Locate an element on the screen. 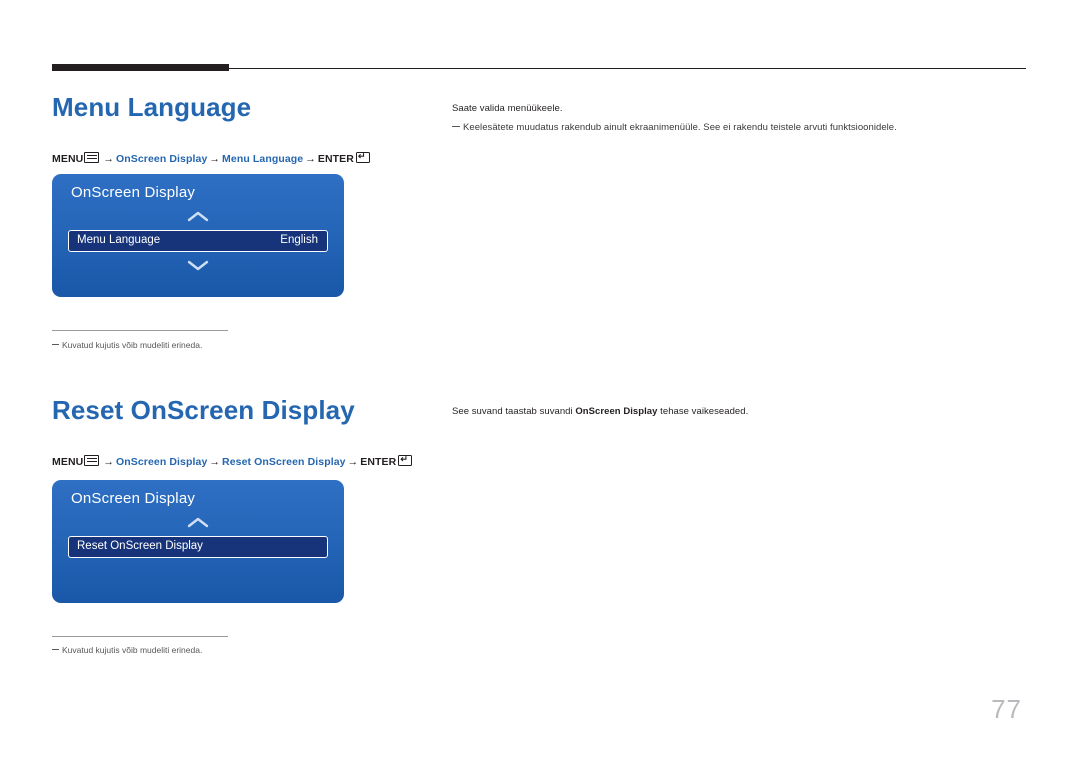 The height and width of the screenshot is (763, 1080). page-number: 77 is located at coordinates (1006, 709).